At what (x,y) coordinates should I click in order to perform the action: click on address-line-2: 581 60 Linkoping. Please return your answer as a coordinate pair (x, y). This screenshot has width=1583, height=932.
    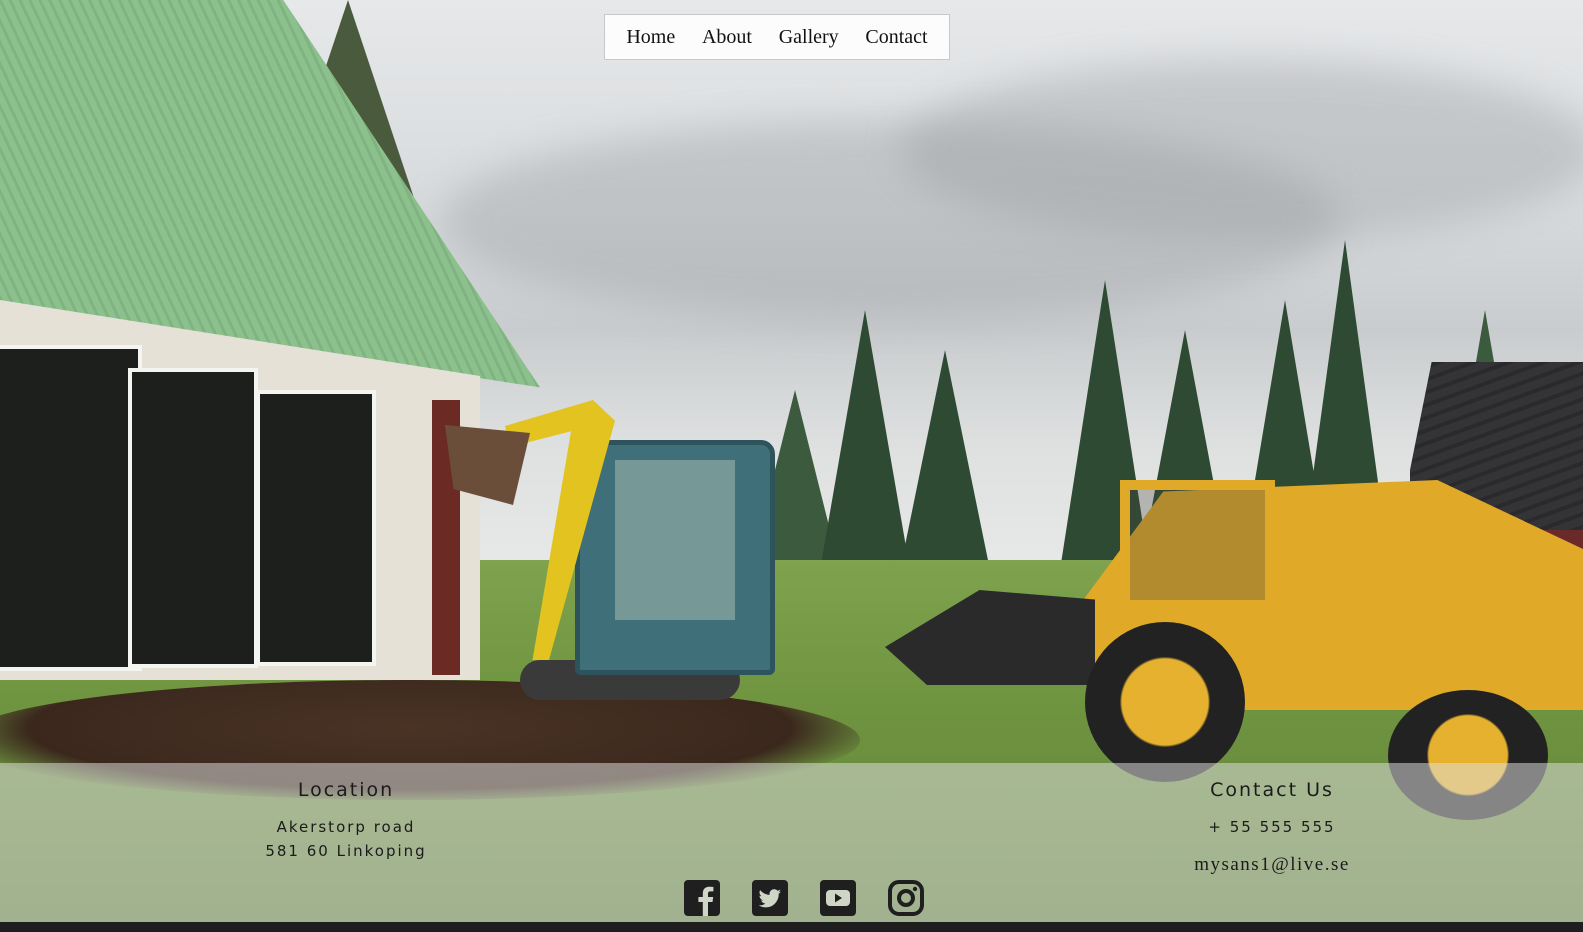
    Looking at the image, I should click on (346, 851).